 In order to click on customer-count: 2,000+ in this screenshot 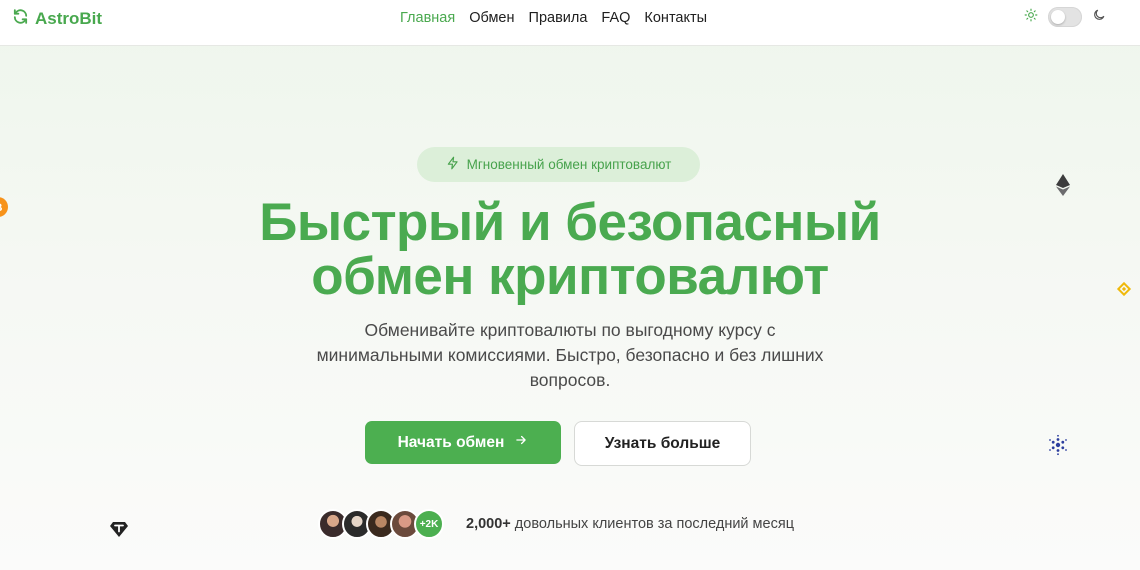, I will do `click(488, 524)`.